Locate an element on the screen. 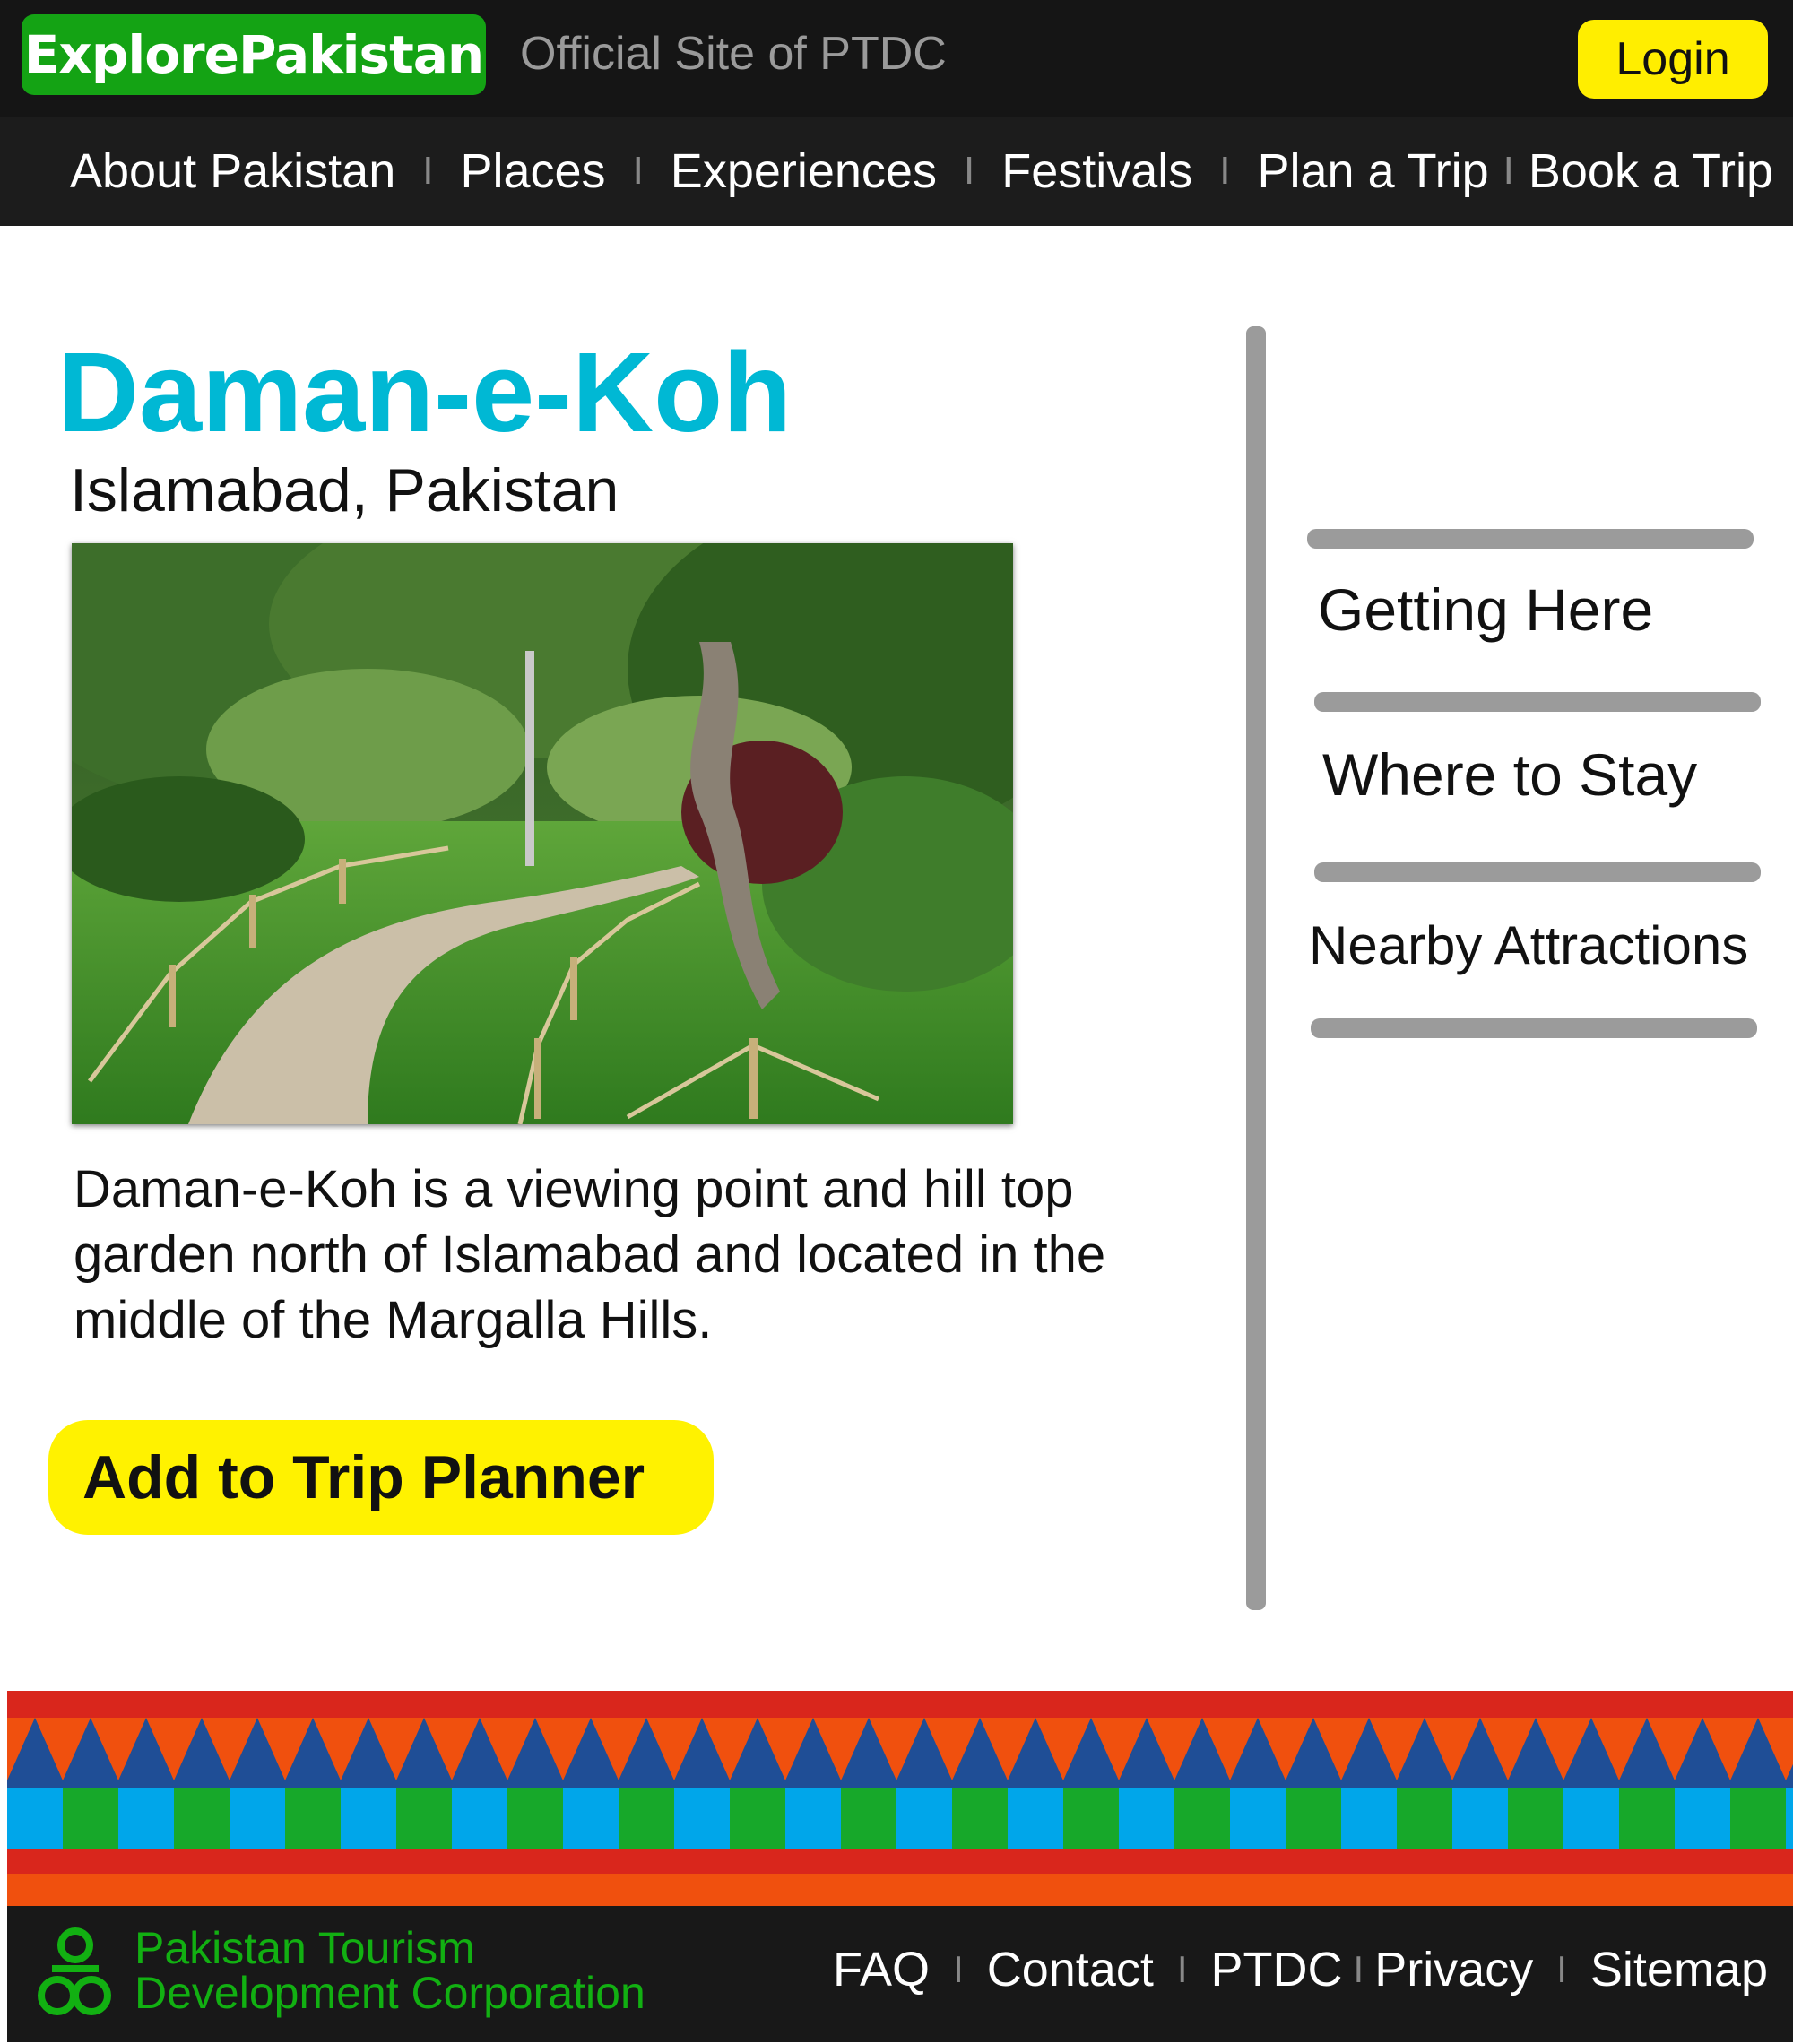  pattern-graphic is located at coordinates (900, 1798).